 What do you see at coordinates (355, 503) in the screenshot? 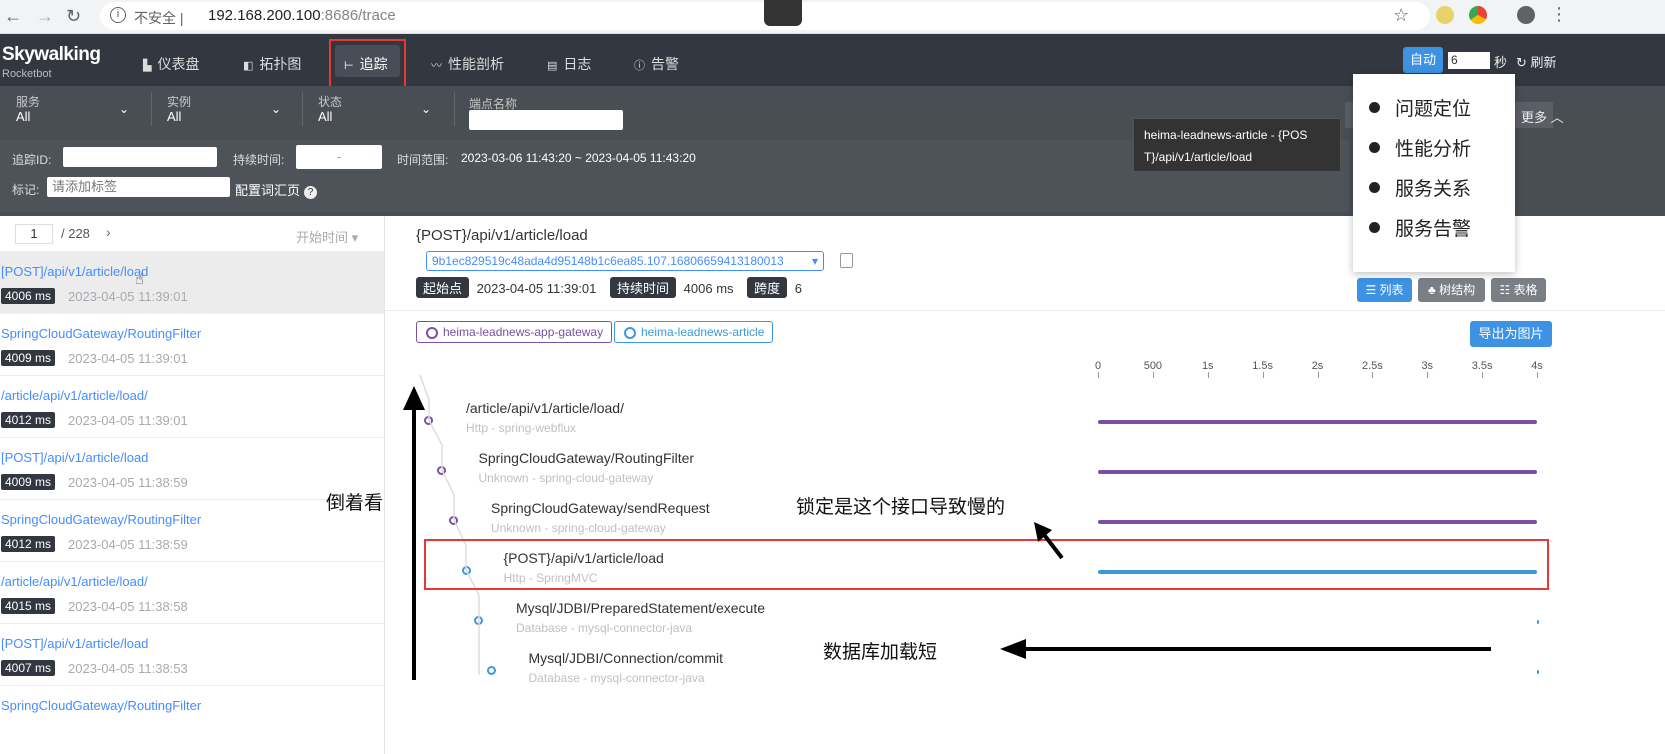
I see `annotation-reverse: 倒着看` at bounding box center [355, 503].